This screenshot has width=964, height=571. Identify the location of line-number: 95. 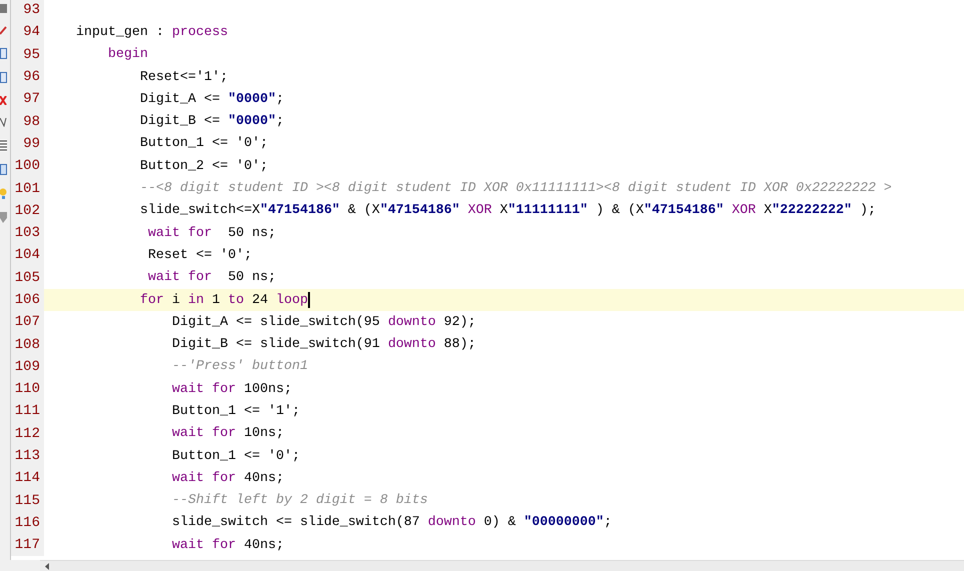
(27, 55).